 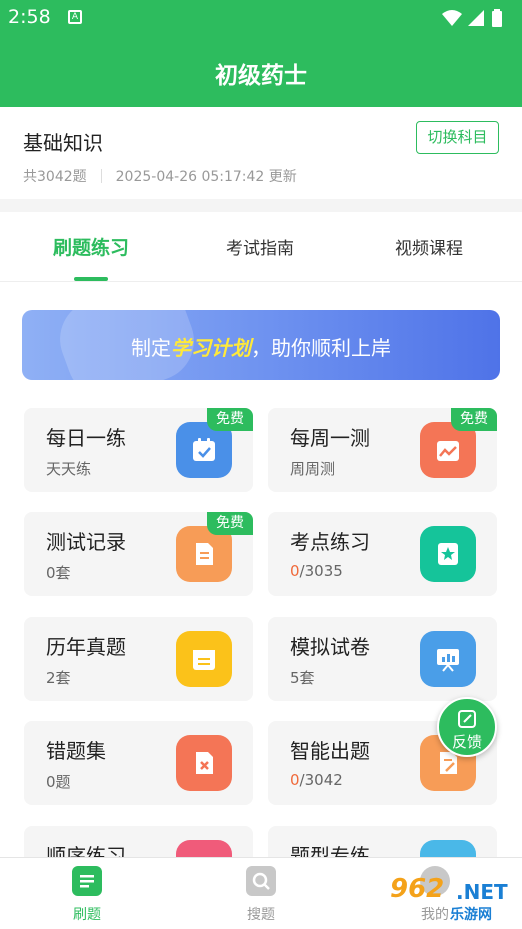 I want to click on signal-icon, so click(x=476, y=18).